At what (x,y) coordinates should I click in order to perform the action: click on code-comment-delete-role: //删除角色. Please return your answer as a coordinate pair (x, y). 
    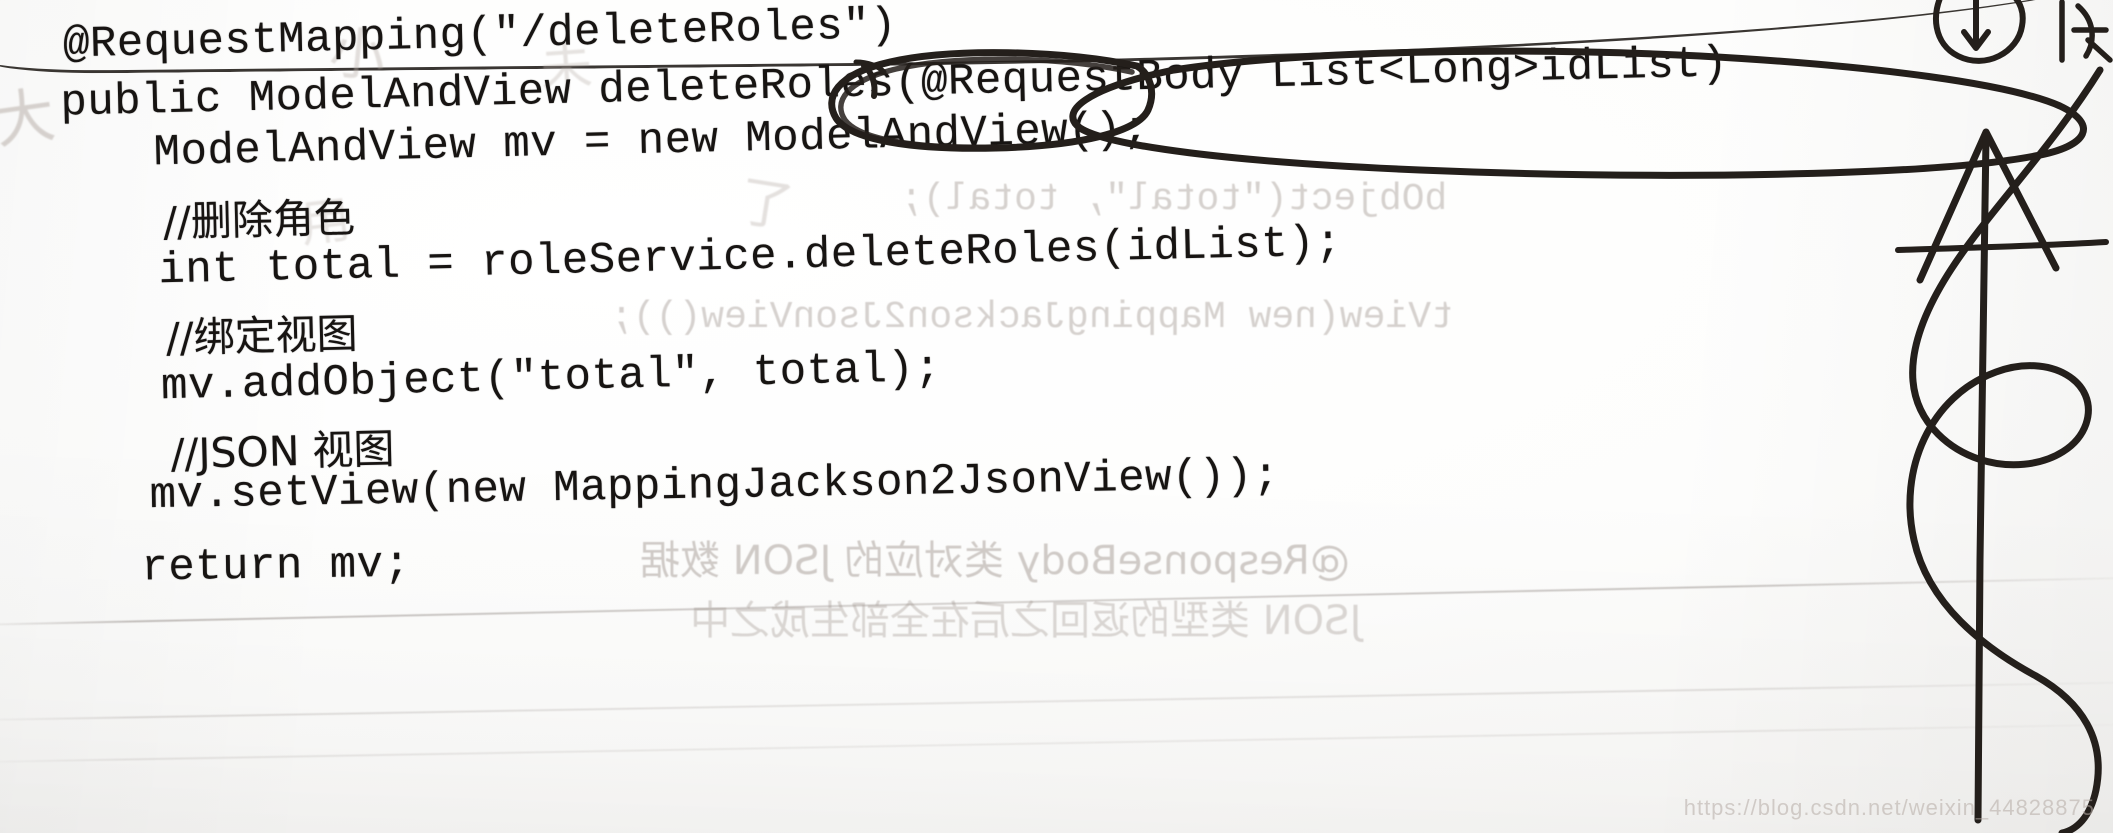
    Looking at the image, I should click on (259, 220).